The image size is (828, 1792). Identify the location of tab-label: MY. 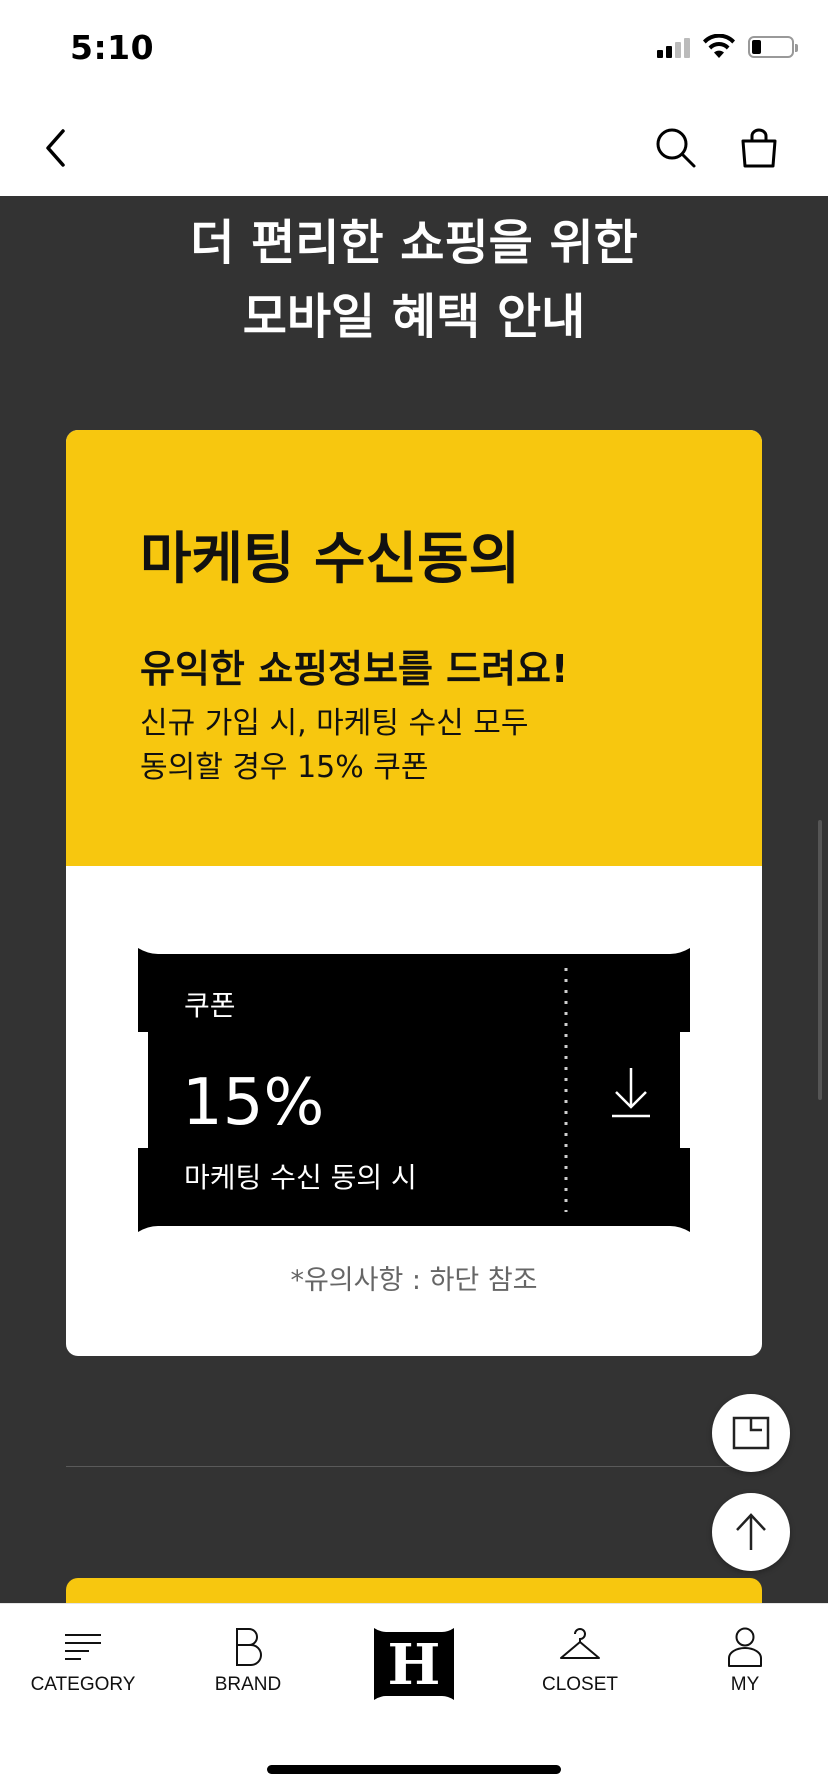
(745, 1684).